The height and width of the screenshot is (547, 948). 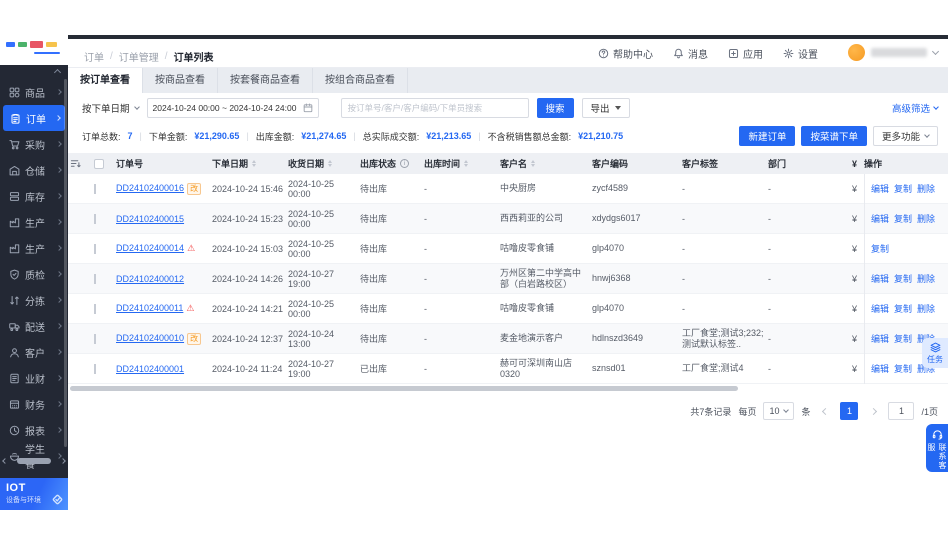 What do you see at coordinates (34, 352) in the screenshot?
I see `sidebar-item-customers: 客户` at bounding box center [34, 352].